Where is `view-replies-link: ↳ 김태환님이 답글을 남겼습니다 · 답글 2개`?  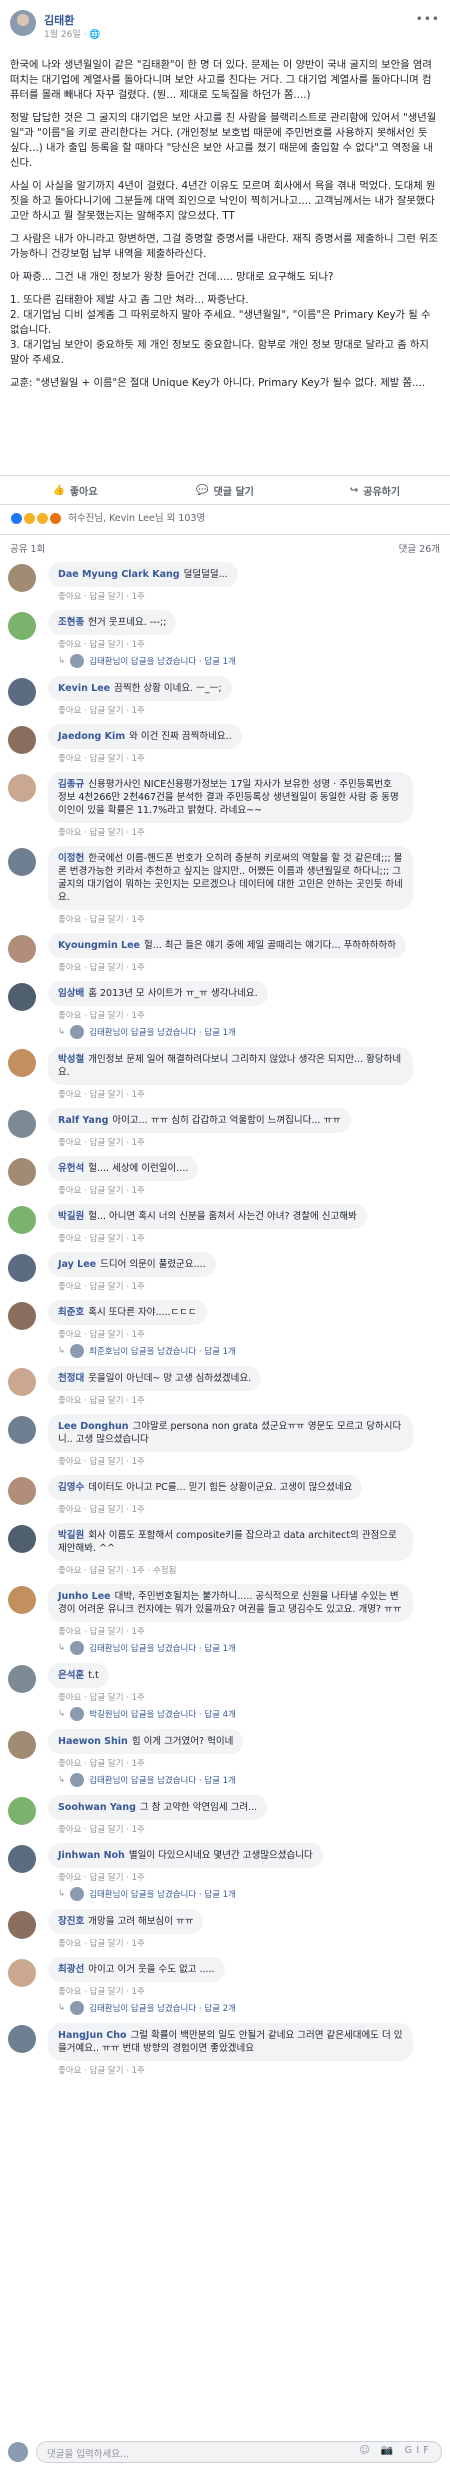
view-replies-link: ↳ 김태환님이 답글을 남겼습니다 · 답글 2개 is located at coordinates (254, 2008).